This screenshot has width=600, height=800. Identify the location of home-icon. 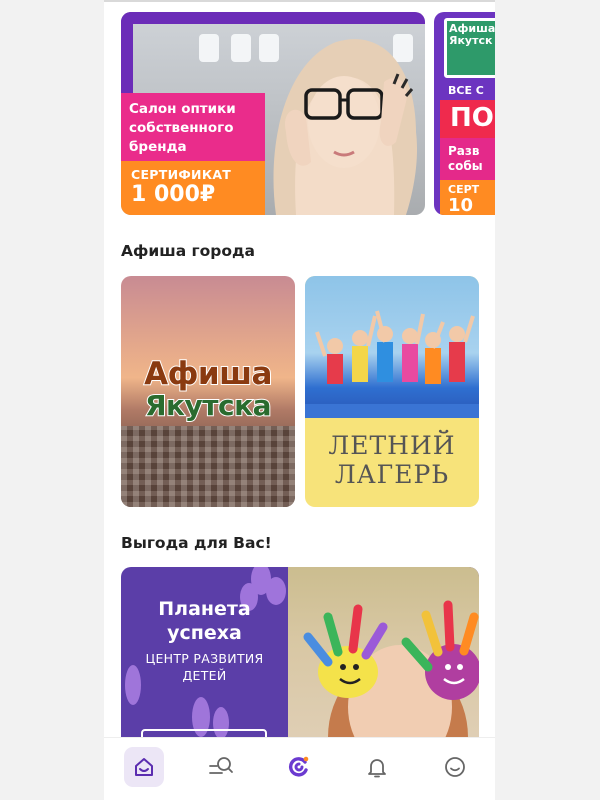
(144, 767).